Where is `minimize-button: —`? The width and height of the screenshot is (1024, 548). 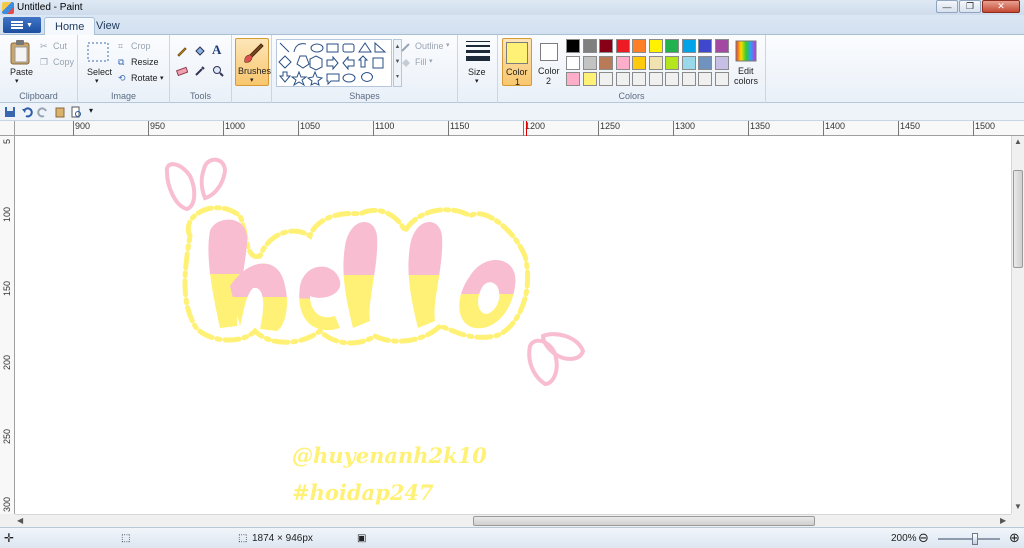
minimize-button: — is located at coordinates (947, 6).